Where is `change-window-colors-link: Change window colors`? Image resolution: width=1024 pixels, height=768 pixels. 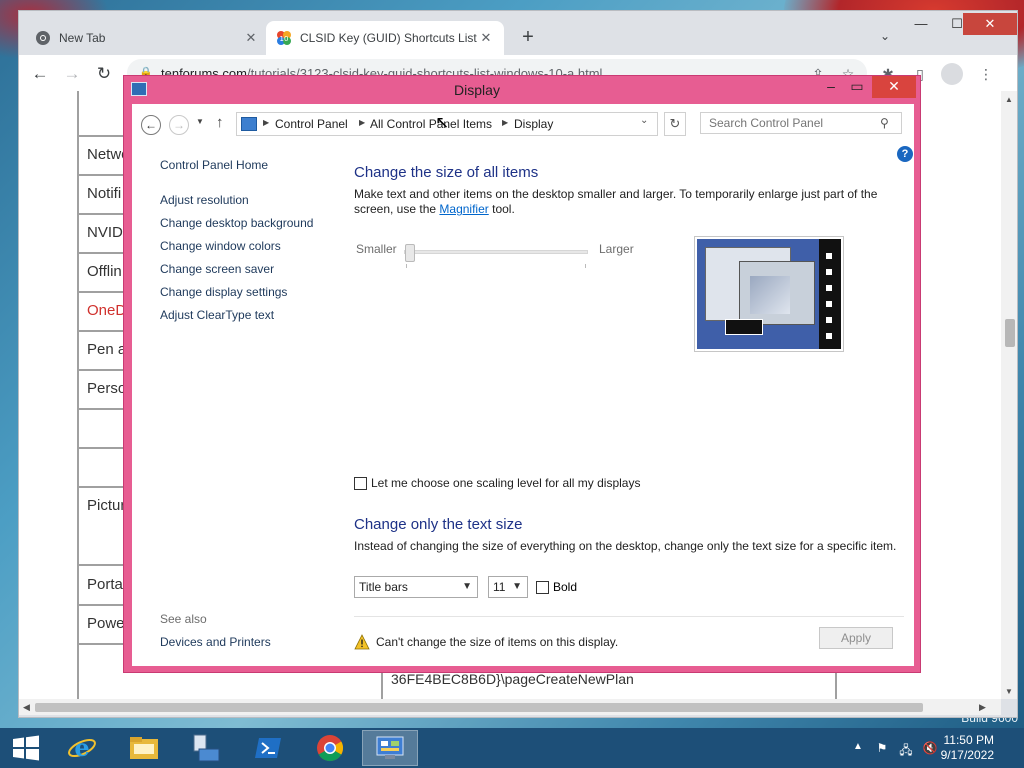 change-window-colors-link: Change window colors is located at coordinates (250, 246).